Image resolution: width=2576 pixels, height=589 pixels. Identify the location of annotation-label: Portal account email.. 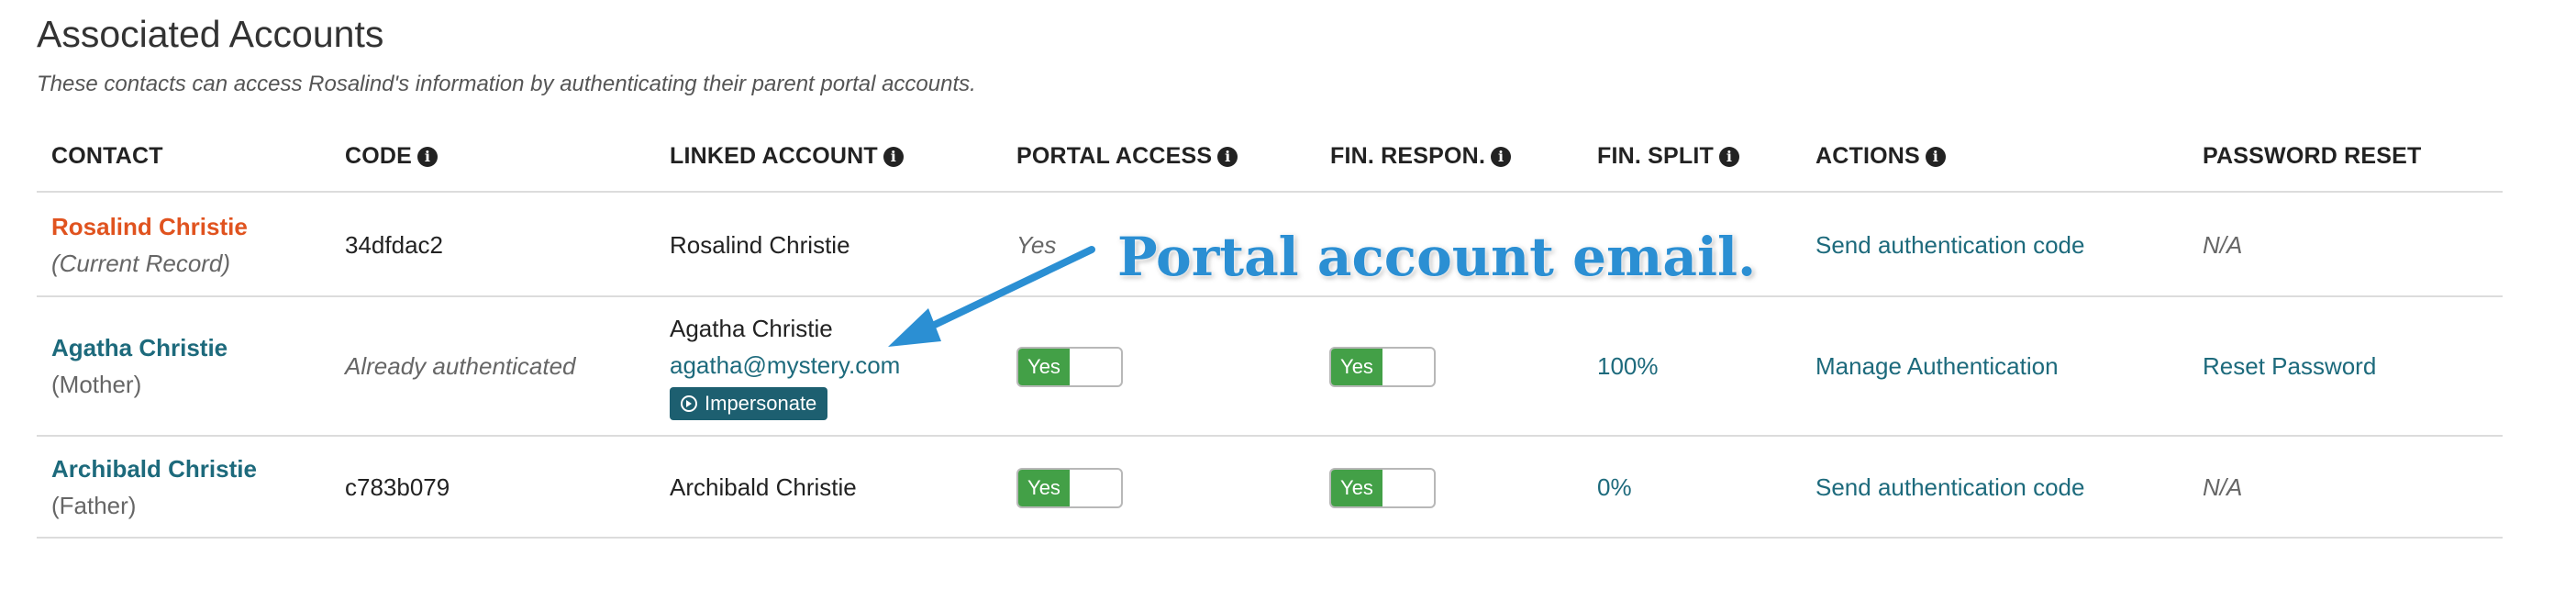
(1437, 257).